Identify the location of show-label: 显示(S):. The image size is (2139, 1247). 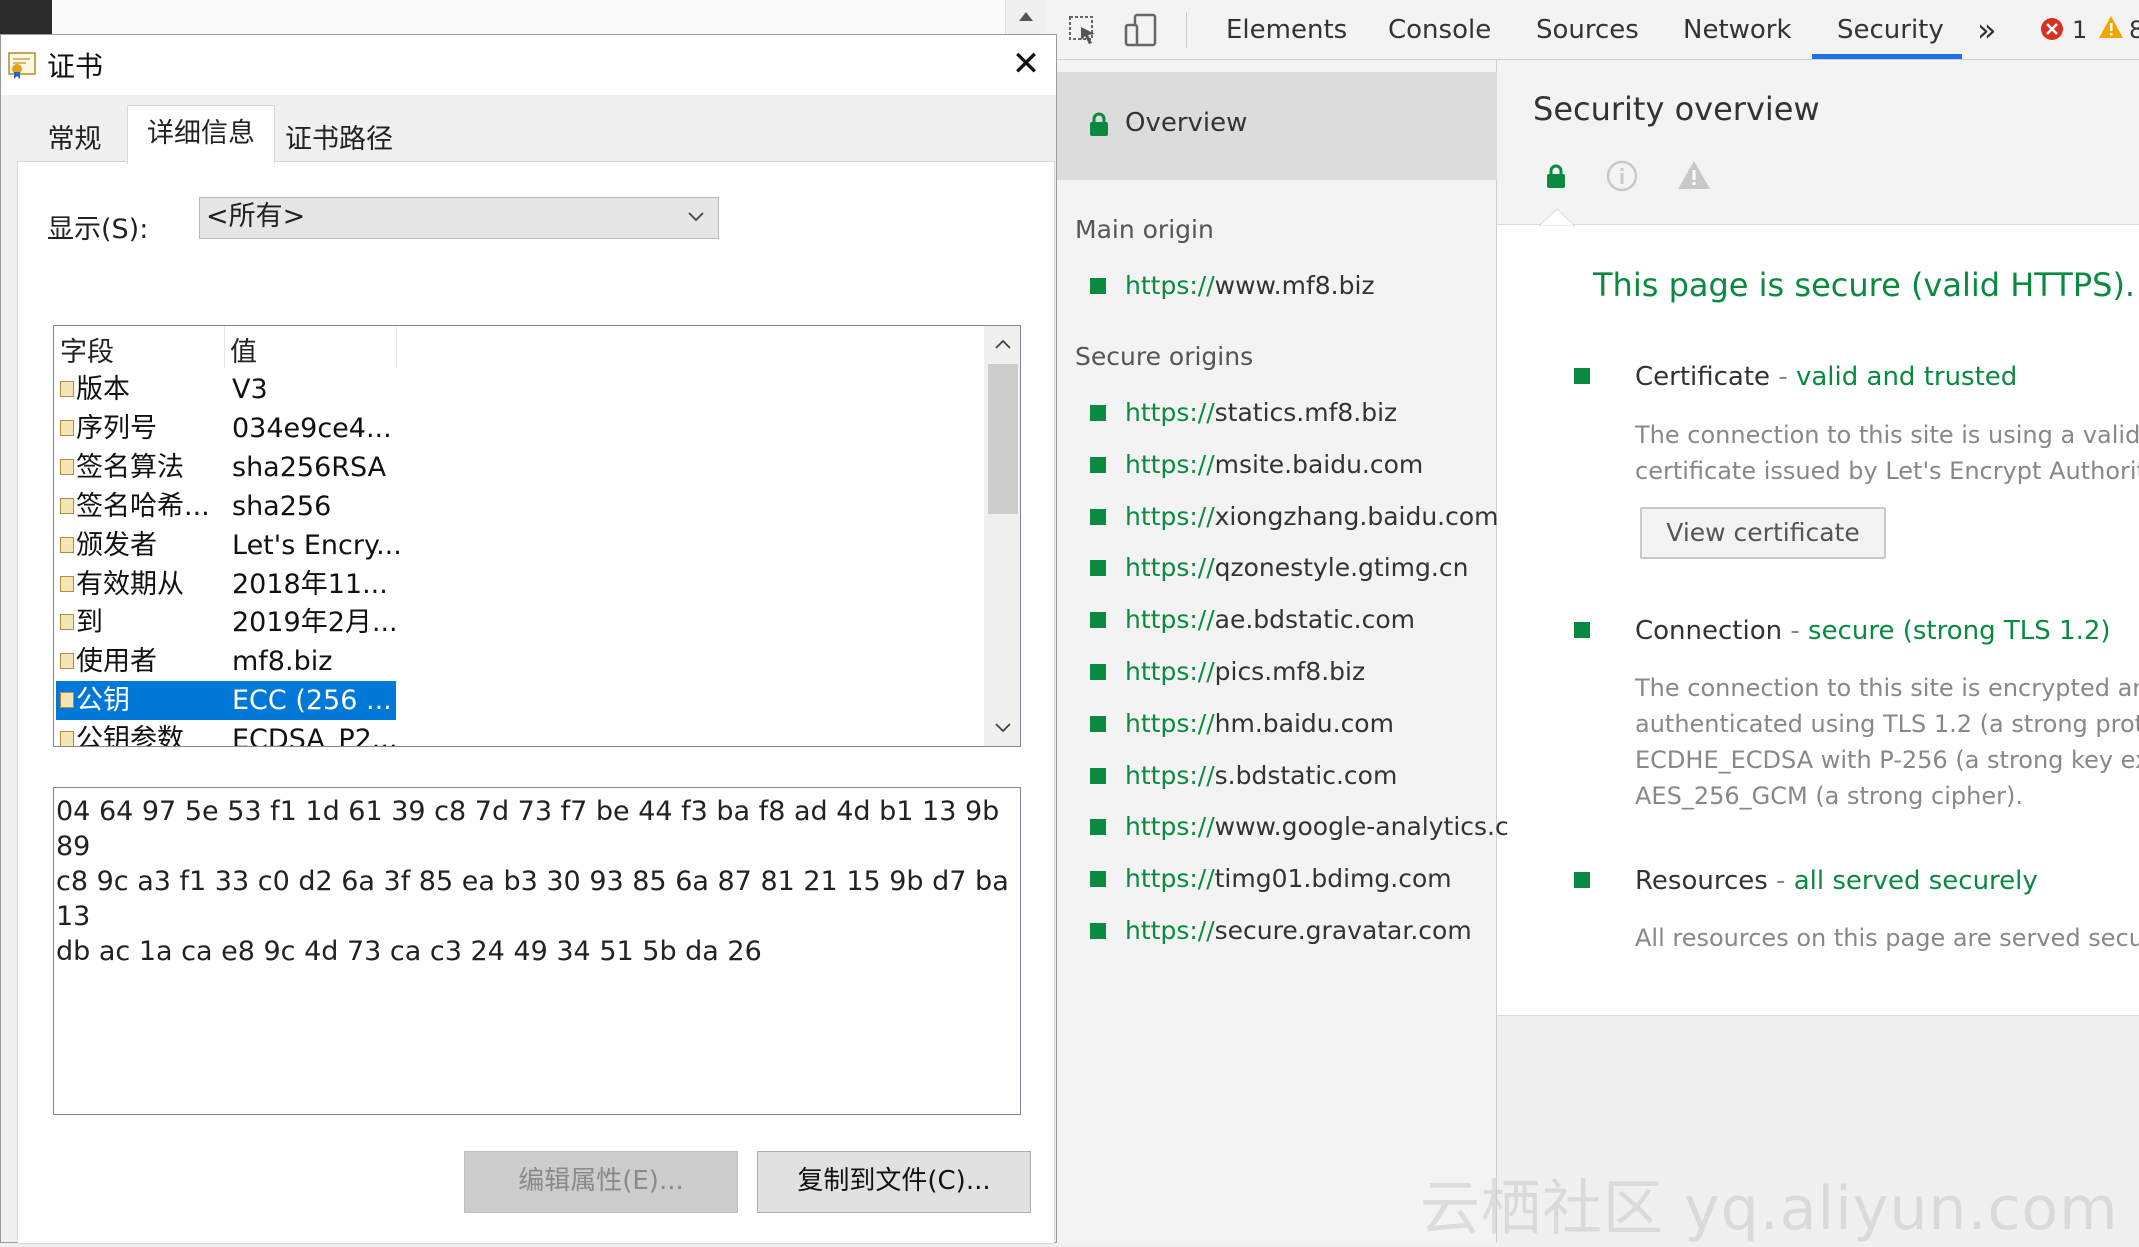
(98, 229).